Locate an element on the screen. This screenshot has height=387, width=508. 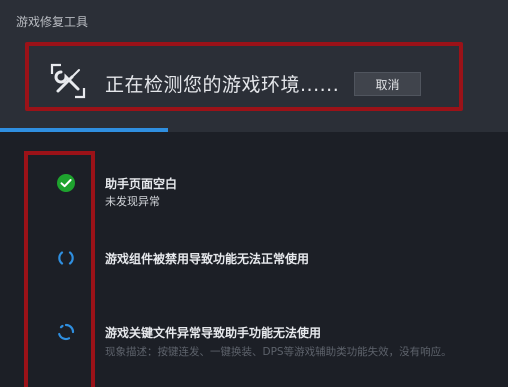
item-title: 游戏组件被禁用导致功能无法正常使用 is located at coordinates (207, 259).